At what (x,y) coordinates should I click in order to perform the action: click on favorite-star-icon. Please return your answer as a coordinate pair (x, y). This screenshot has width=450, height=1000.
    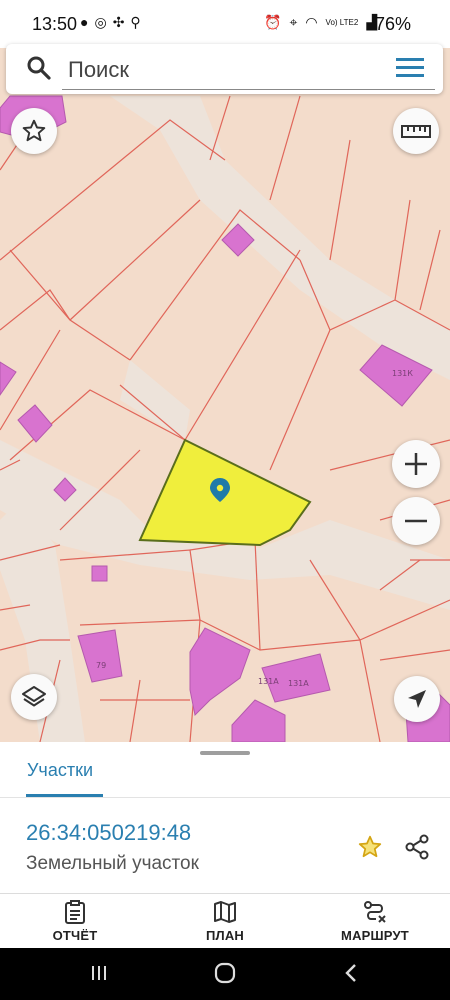
    Looking at the image, I should click on (370, 849).